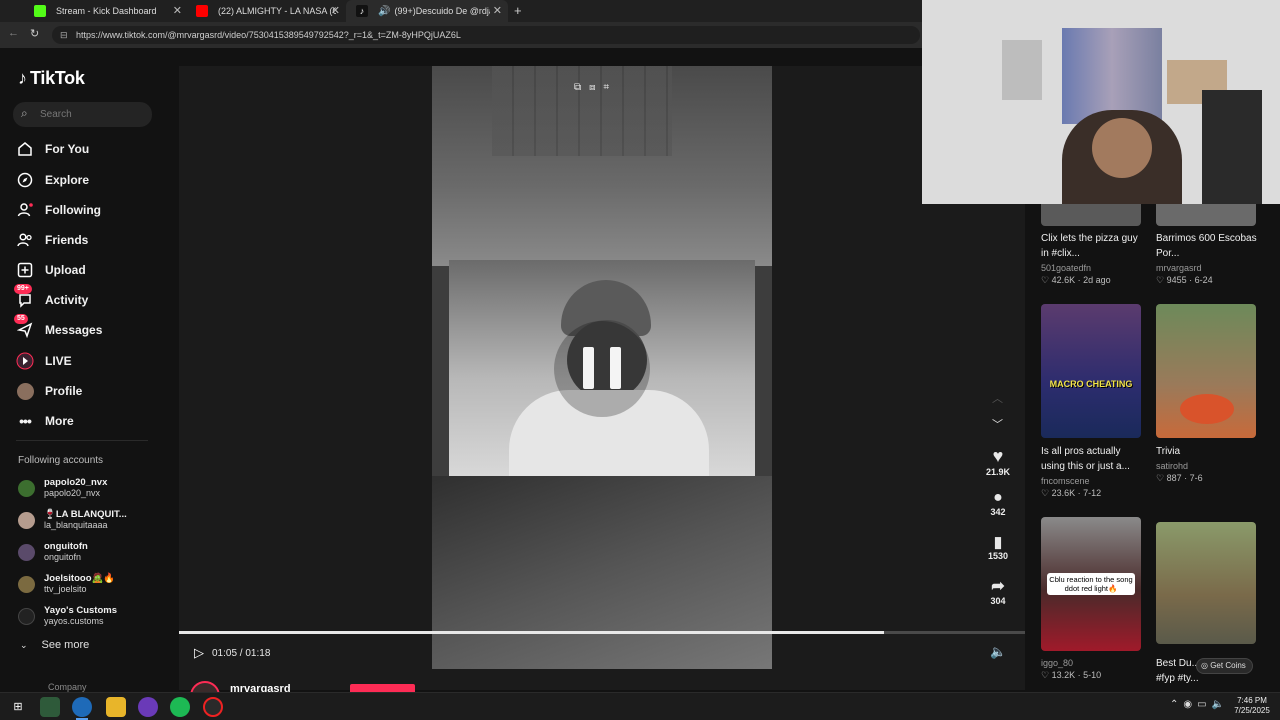  I want to click on nav-live: LIVE, so click(44, 361).